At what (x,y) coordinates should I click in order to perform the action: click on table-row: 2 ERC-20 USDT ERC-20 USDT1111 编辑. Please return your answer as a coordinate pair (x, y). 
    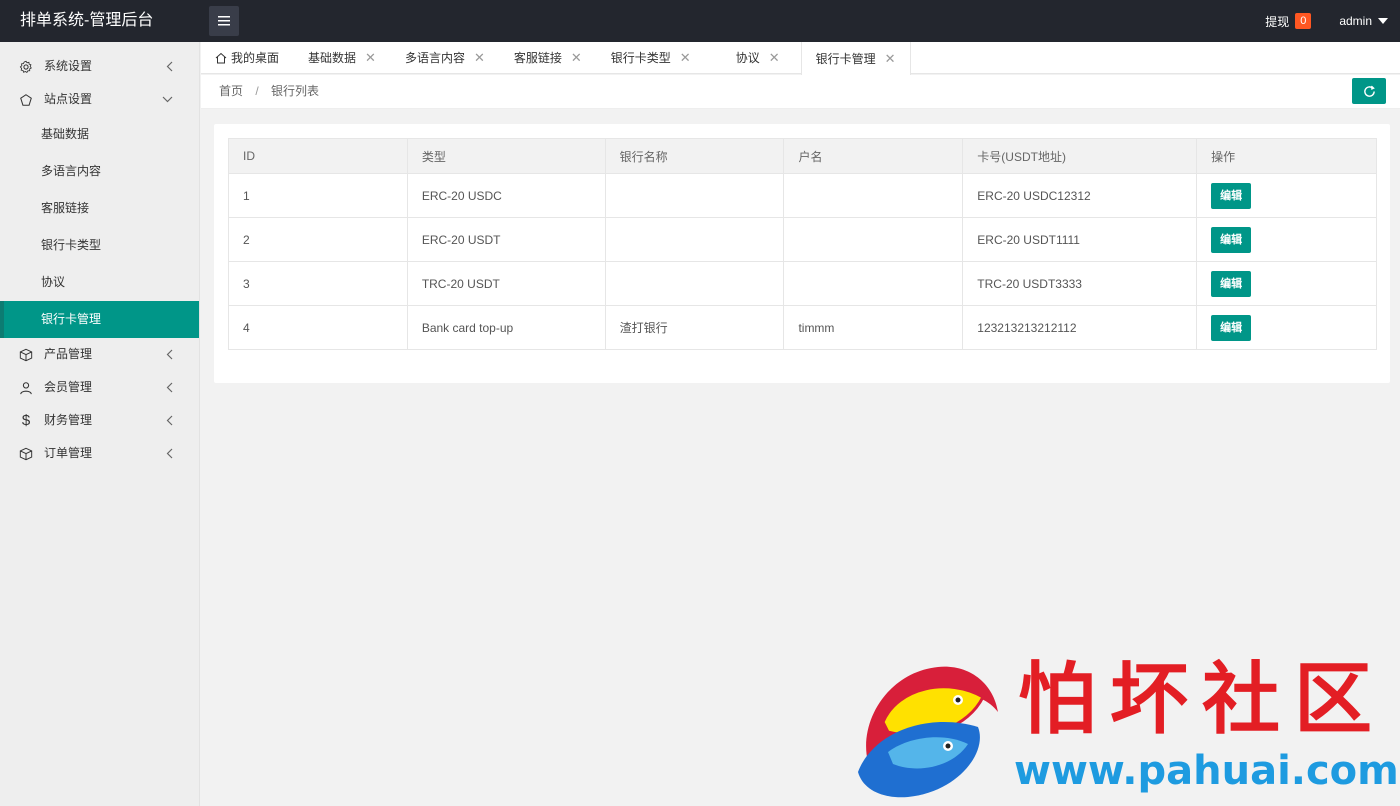
    Looking at the image, I should click on (802, 239).